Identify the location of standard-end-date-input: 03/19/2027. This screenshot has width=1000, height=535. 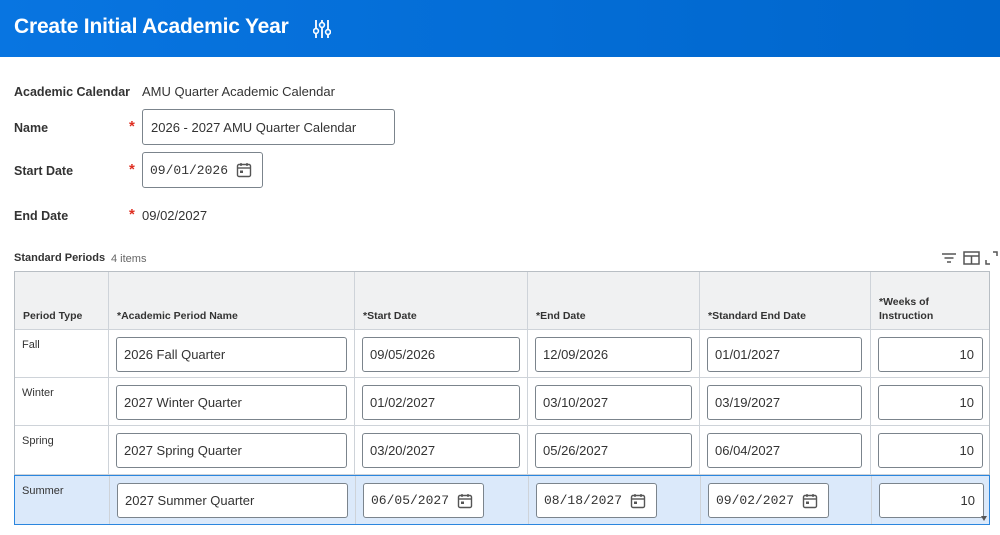
(784, 402).